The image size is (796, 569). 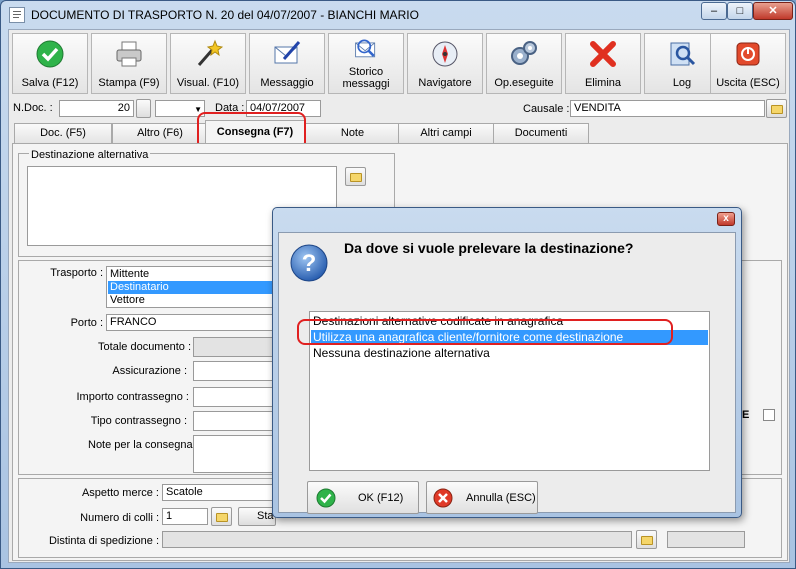 I want to click on view-label: Visual. (F10), so click(x=208, y=83).